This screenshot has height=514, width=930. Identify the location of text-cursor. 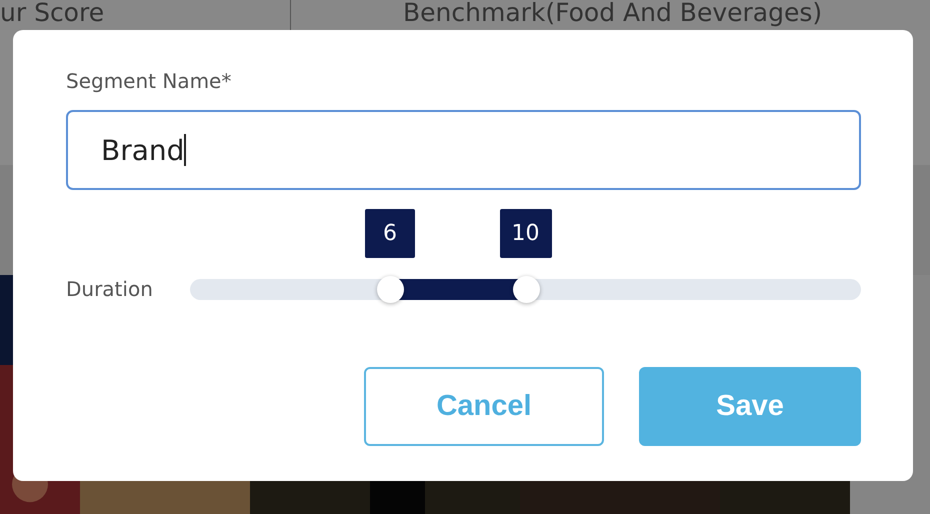
(185, 150).